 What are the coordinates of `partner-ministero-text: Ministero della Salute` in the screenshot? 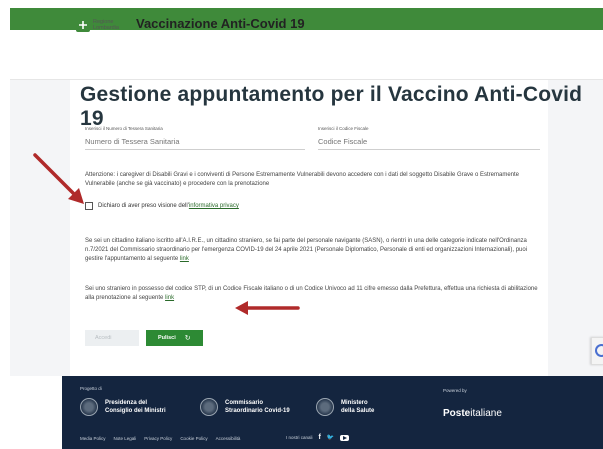 It's located at (357, 407).